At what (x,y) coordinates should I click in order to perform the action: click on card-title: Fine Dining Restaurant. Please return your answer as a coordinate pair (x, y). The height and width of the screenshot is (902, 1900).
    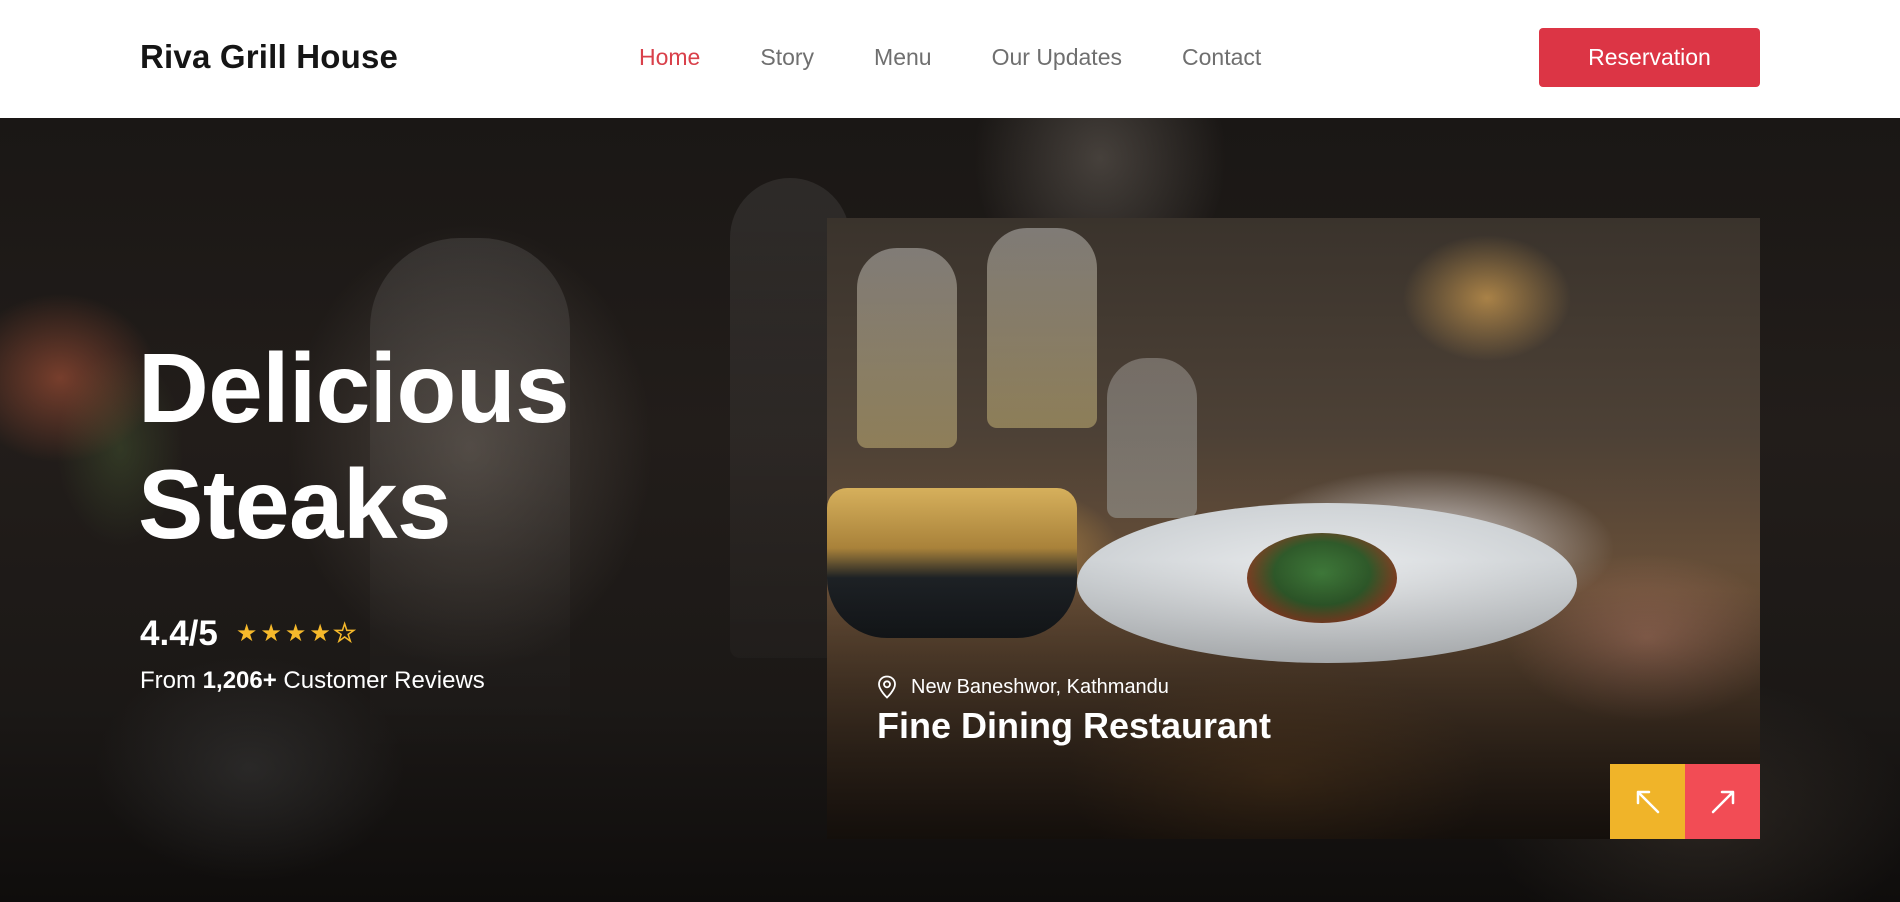
    Looking at the image, I should click on (1074, 725).